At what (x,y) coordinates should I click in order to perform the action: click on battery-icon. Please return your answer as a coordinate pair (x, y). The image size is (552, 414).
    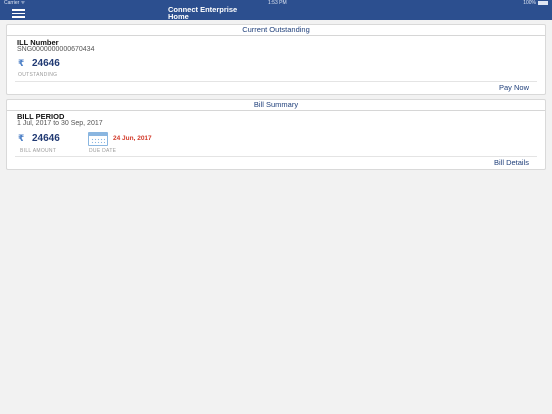
    Looking at the image, I should click on (543, 3).